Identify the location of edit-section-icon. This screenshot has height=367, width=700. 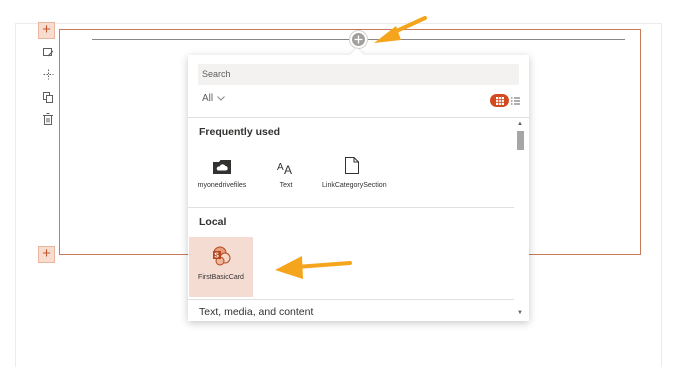
(48, 52).